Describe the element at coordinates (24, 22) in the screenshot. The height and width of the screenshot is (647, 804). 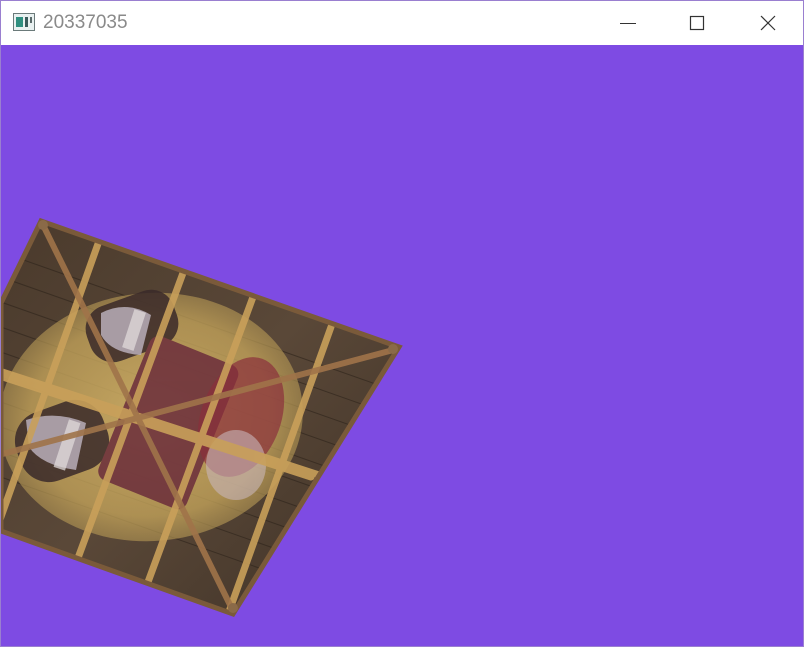
I see `app-icon` at that location.